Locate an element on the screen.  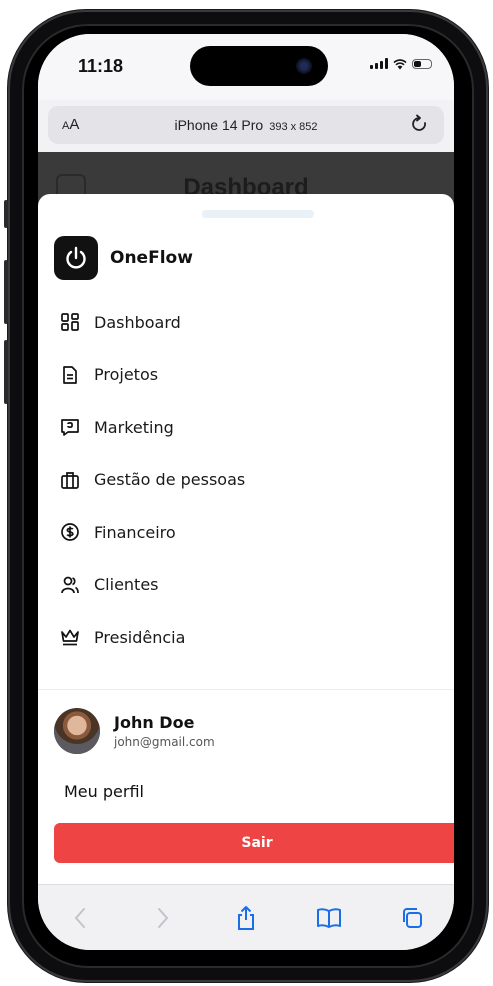
status-time: 11:18 is located at coordinates (101, 66).